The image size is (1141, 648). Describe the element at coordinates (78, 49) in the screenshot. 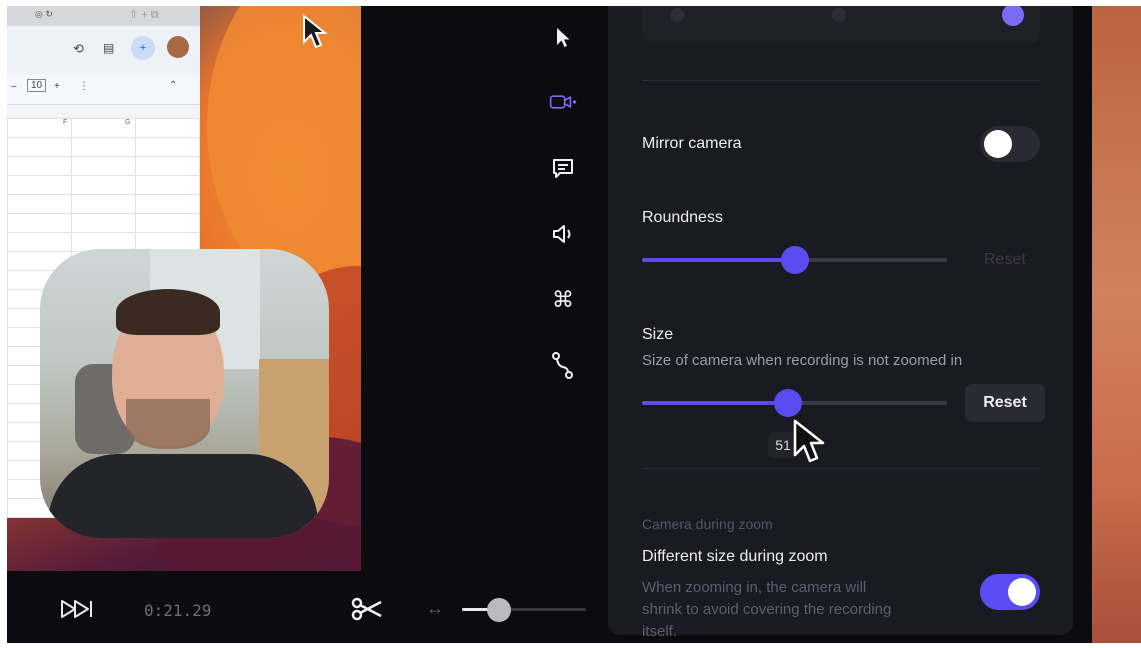

I see `history-icon: ⟲` at that location.